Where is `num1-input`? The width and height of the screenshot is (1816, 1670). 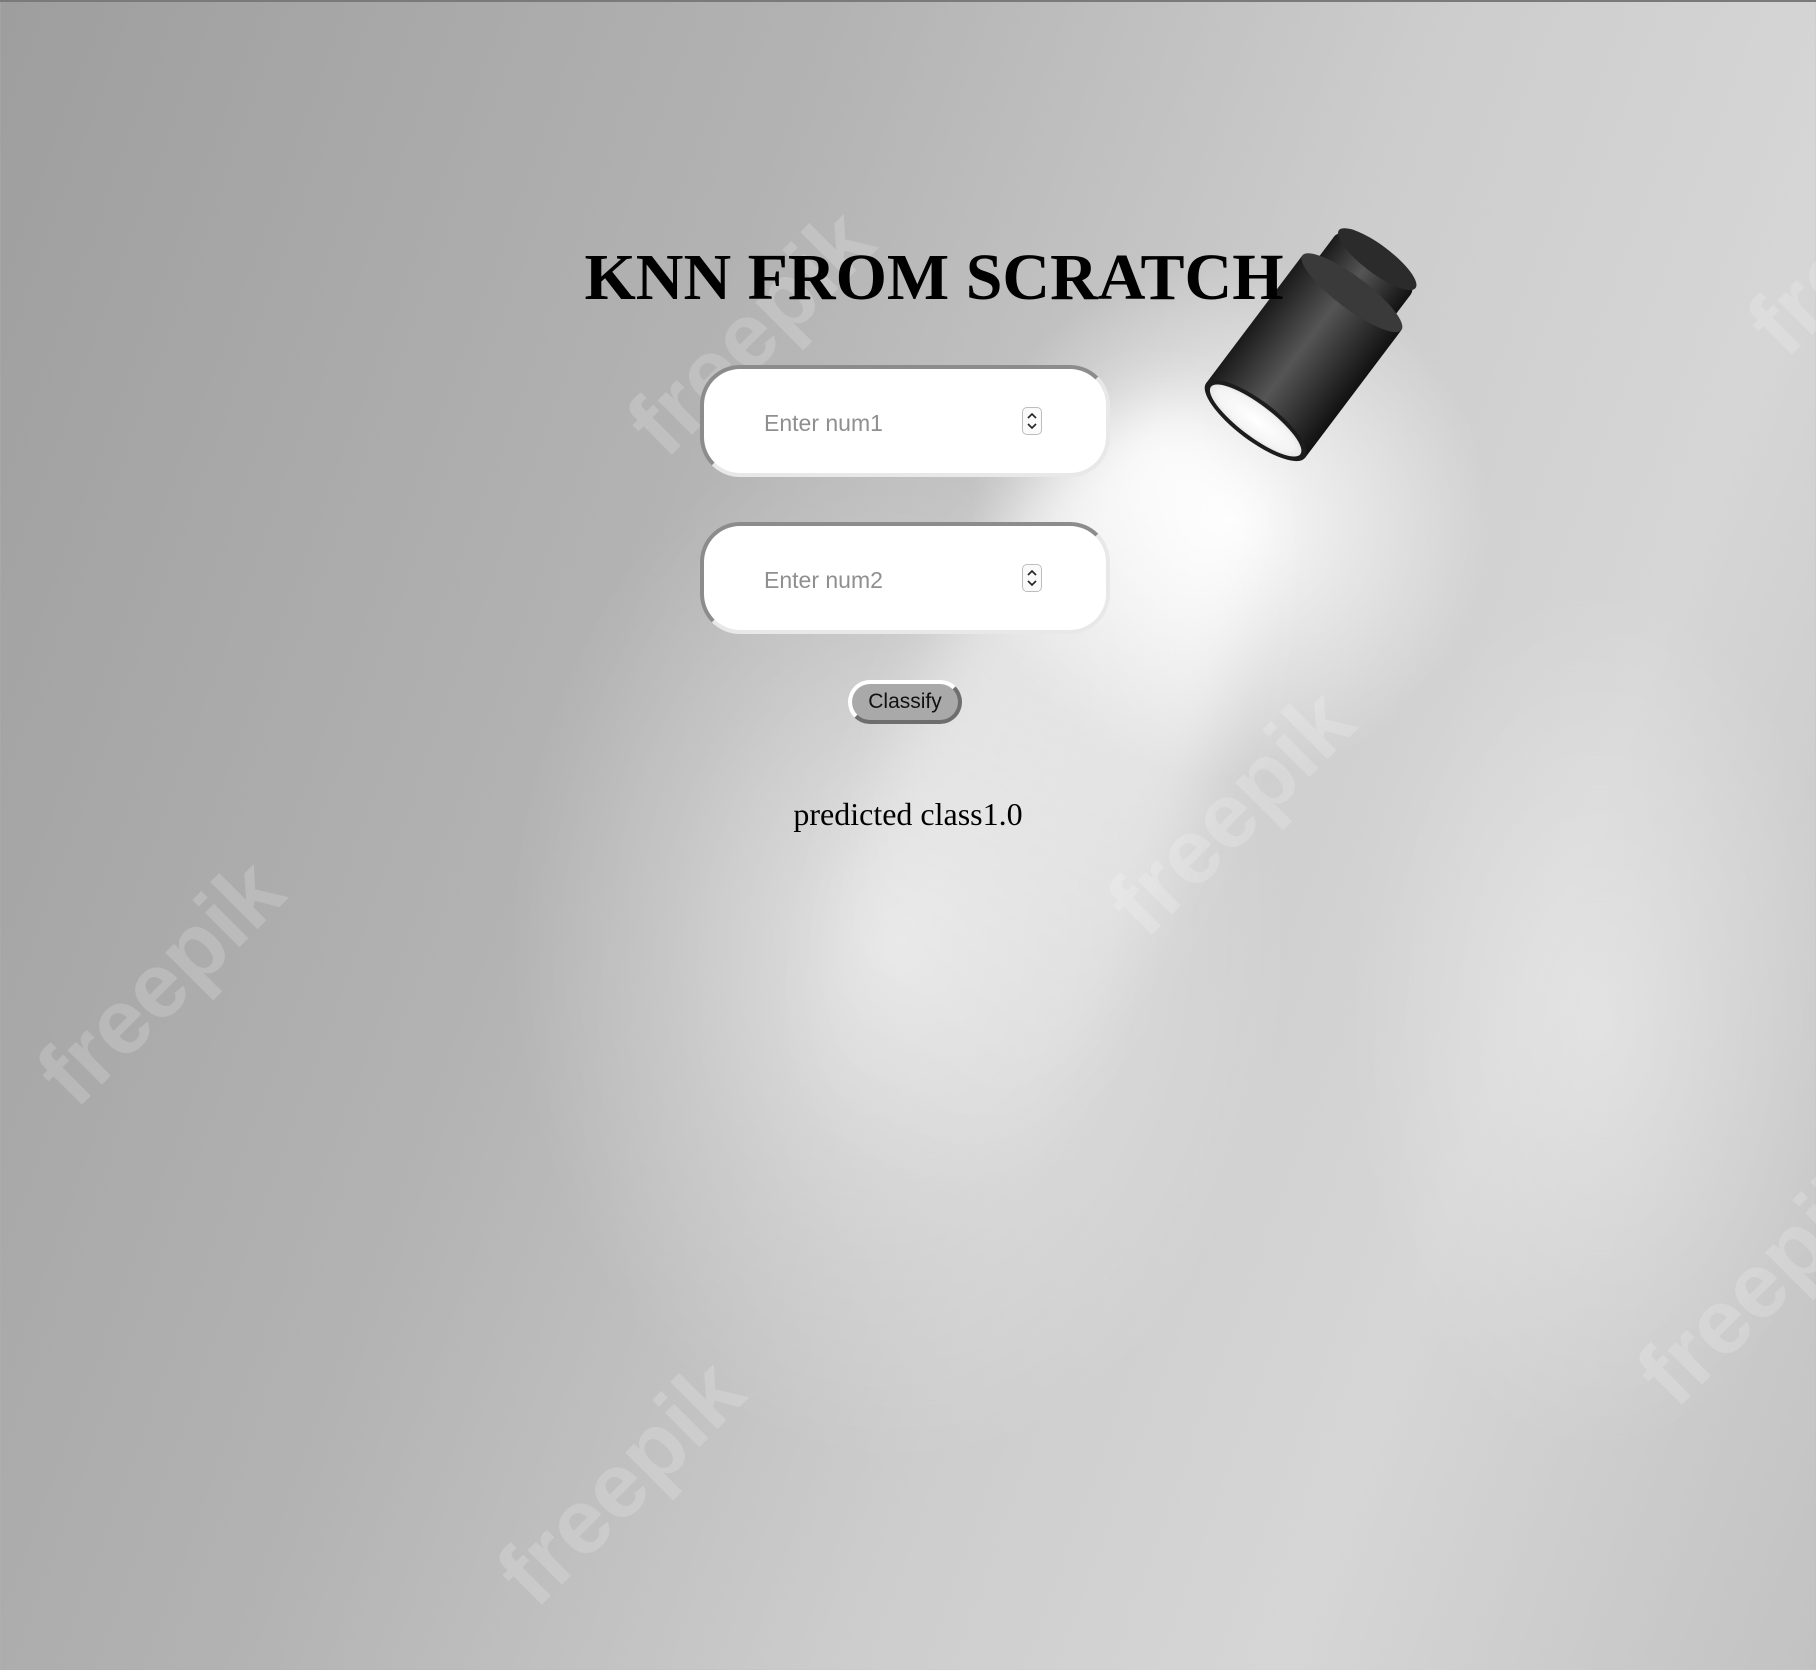
num1-input is located at coordinates (889, 423).